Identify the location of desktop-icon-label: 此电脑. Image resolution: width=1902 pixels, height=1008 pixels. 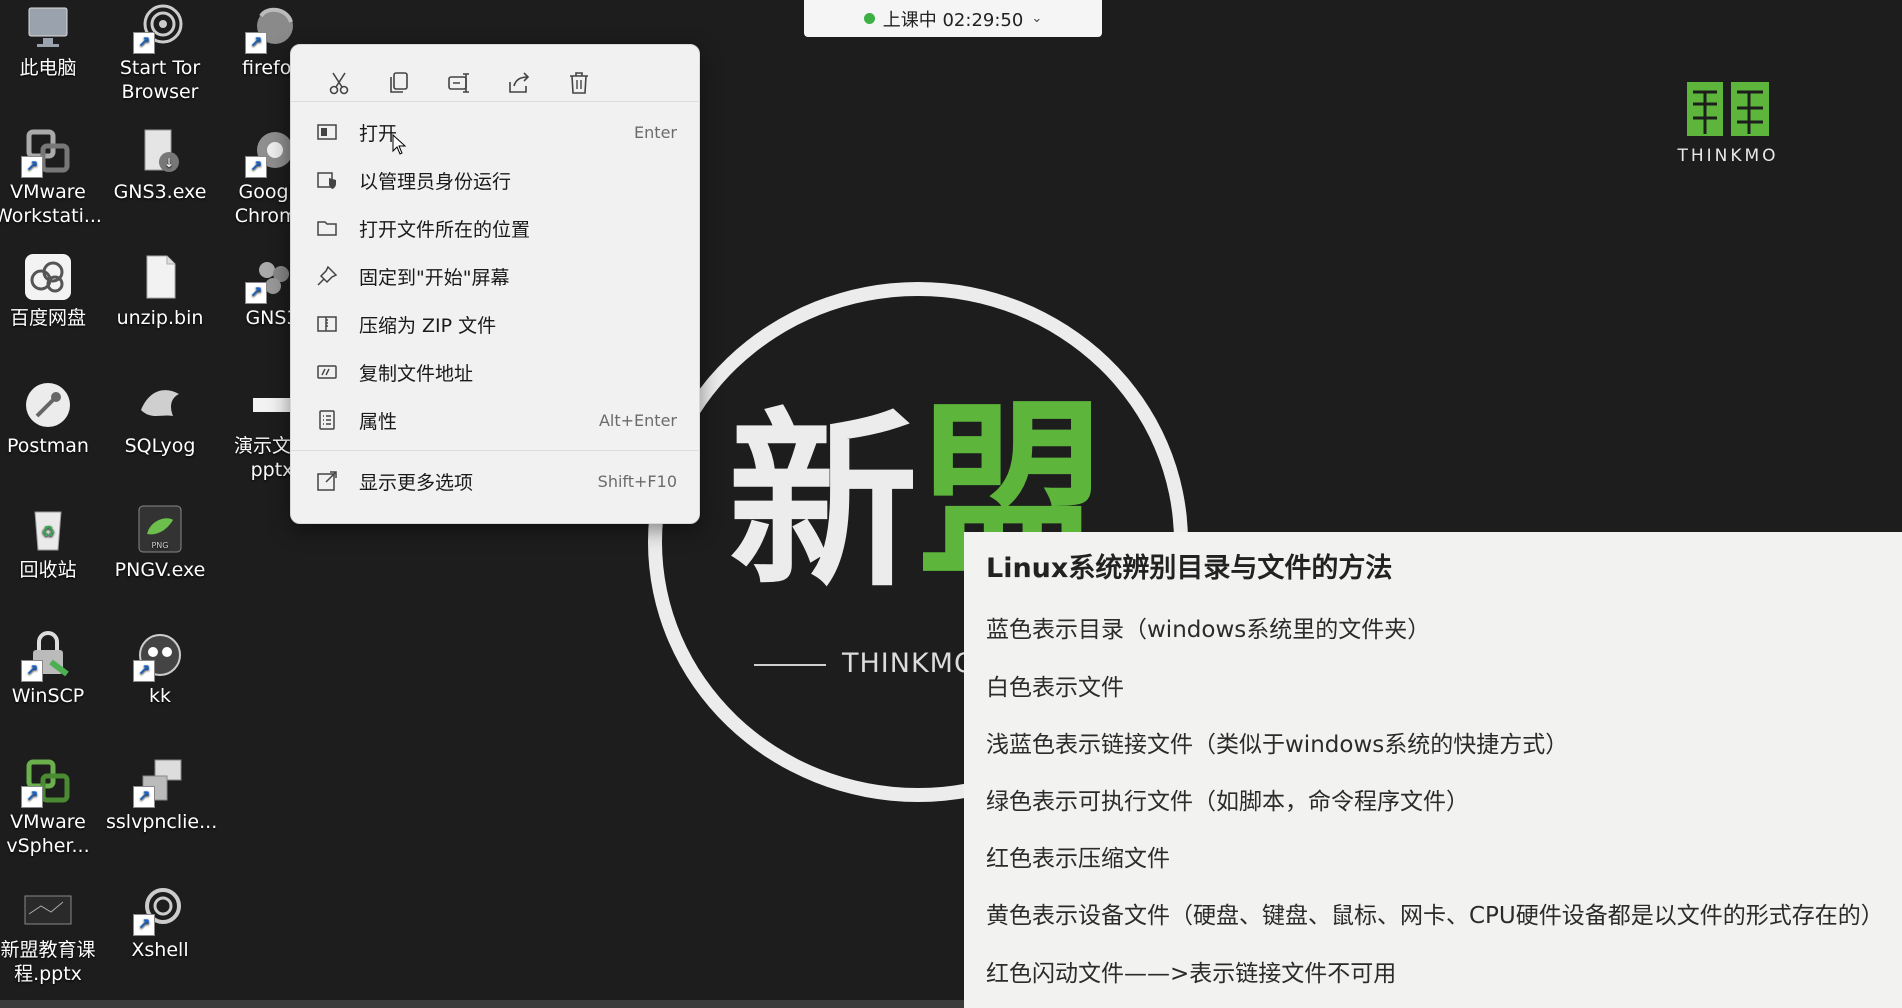
(48, 68).